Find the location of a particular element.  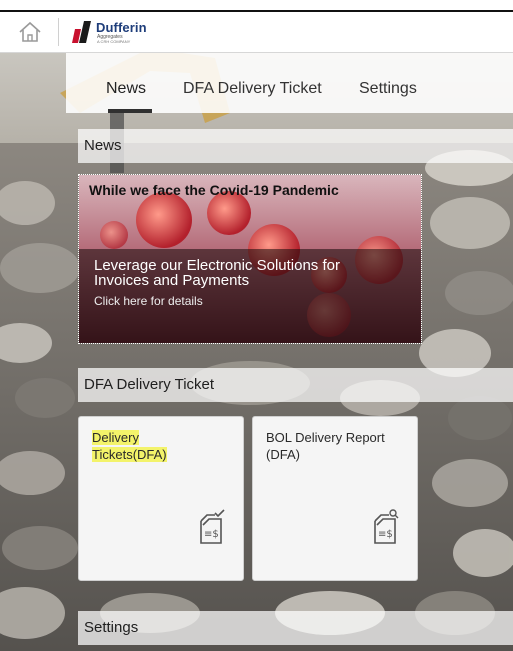

invoice-check-icon: ≡$ is located at coordinates (211, 527).